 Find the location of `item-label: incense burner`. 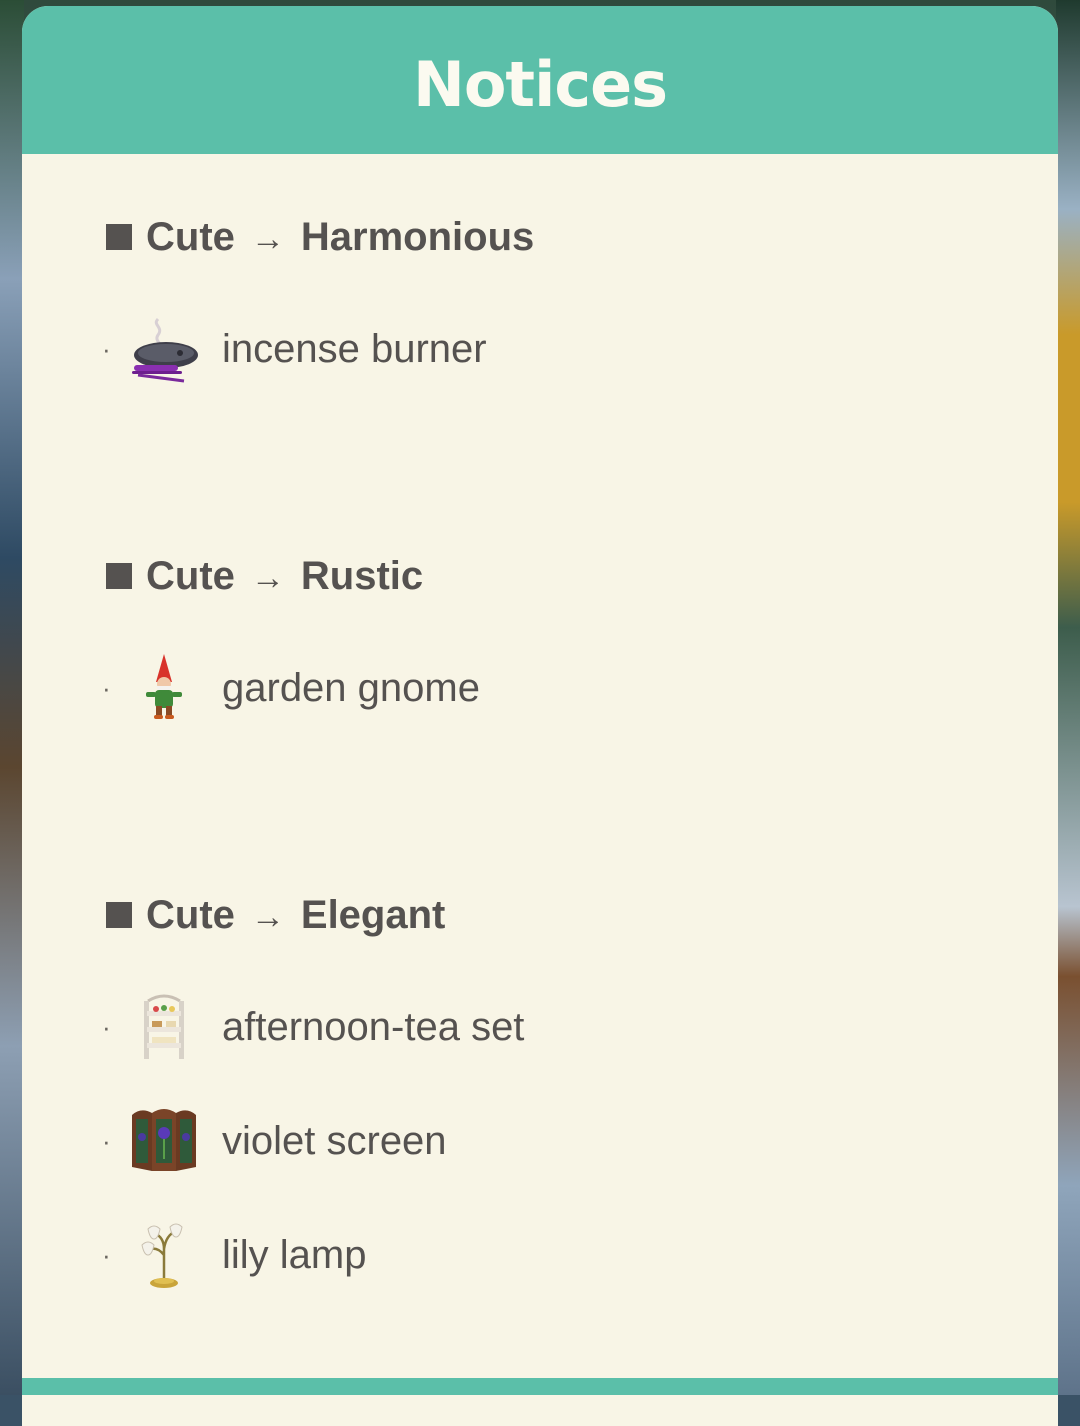

item-label: incense burner is located at coordinates (354, 348).